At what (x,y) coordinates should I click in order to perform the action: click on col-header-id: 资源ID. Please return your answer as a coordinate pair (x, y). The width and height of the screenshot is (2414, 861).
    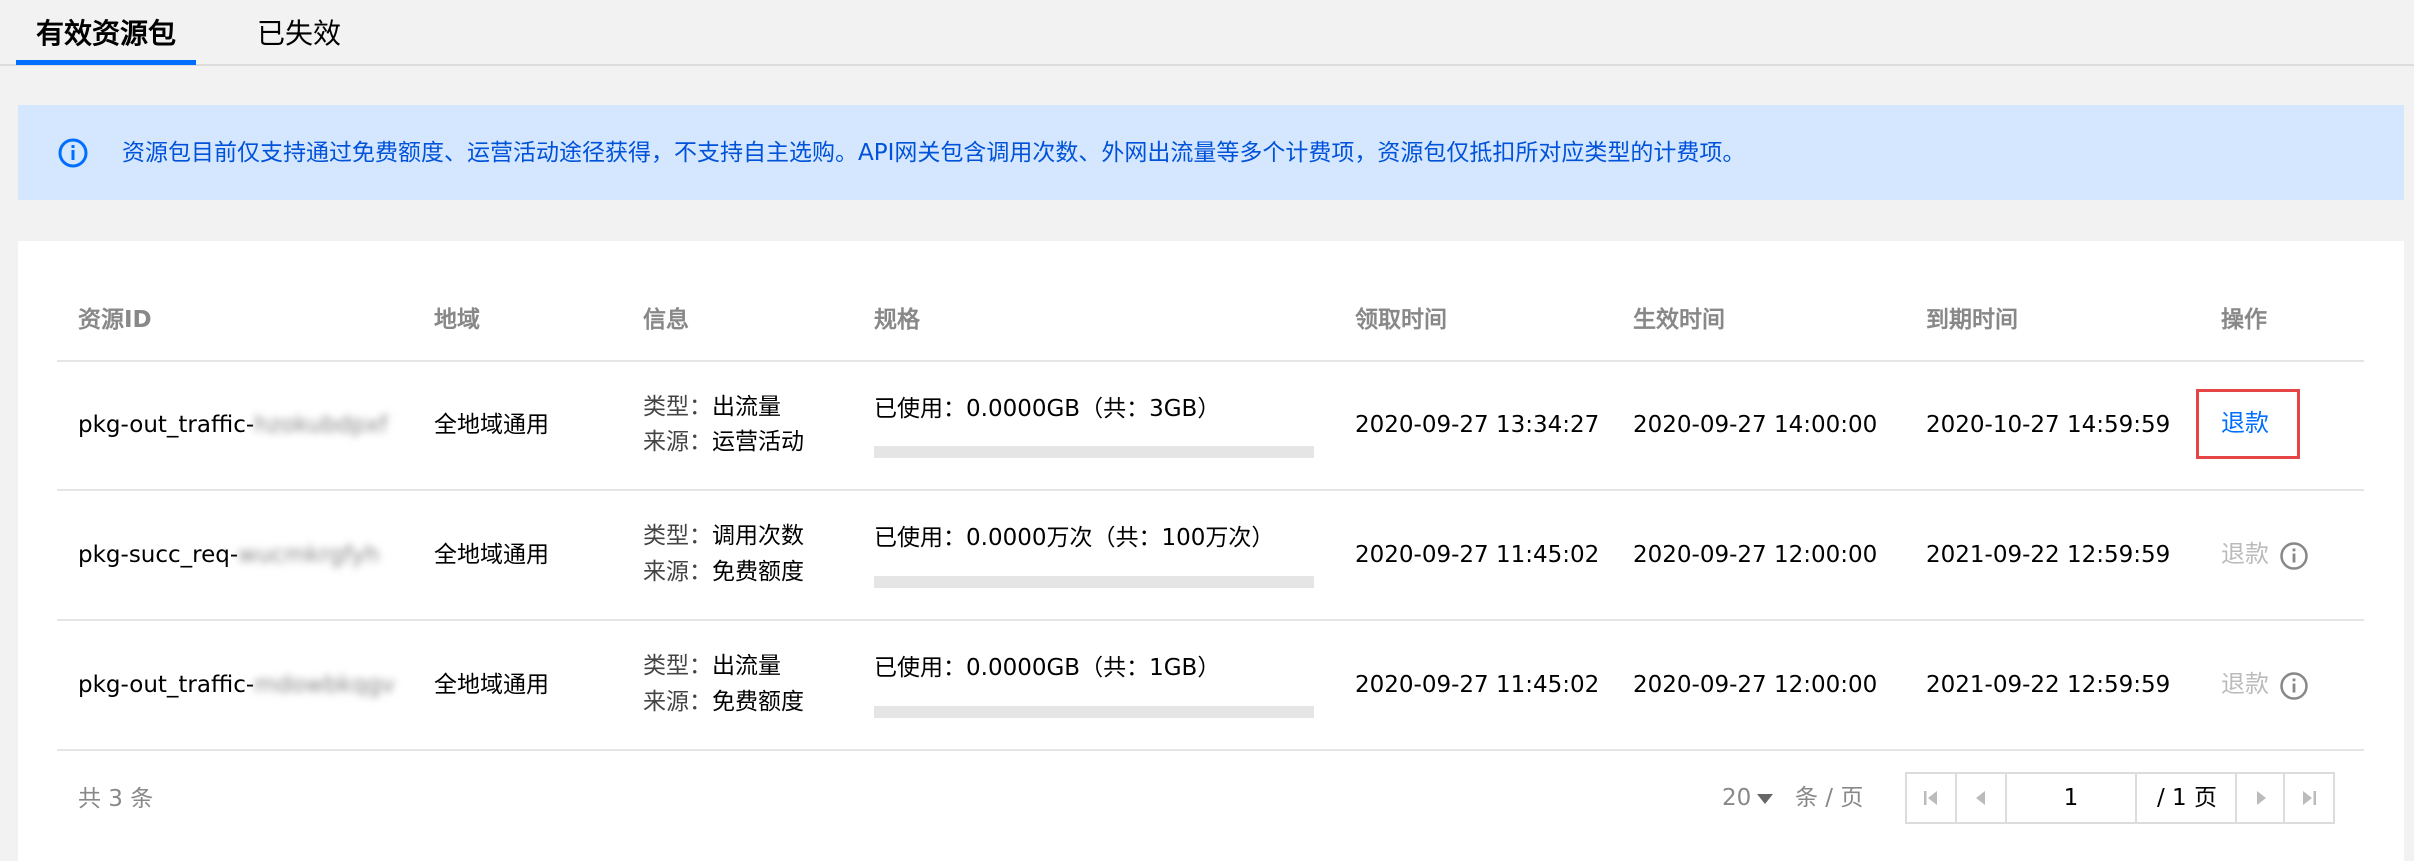
    Looking at the image, I should click on (115, 320).